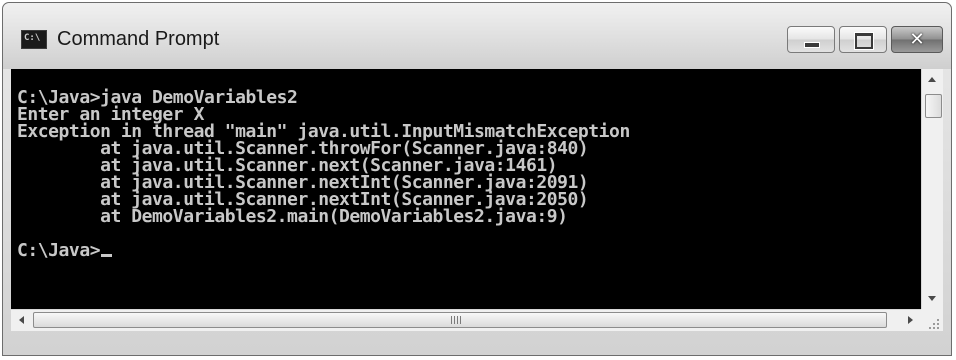 The height and width of the screenshot is (360, 956). What do you see at coordinates (932, 189) in the screenshot?
I see `vertical-scrollbar` at bounding box center [932, 189].